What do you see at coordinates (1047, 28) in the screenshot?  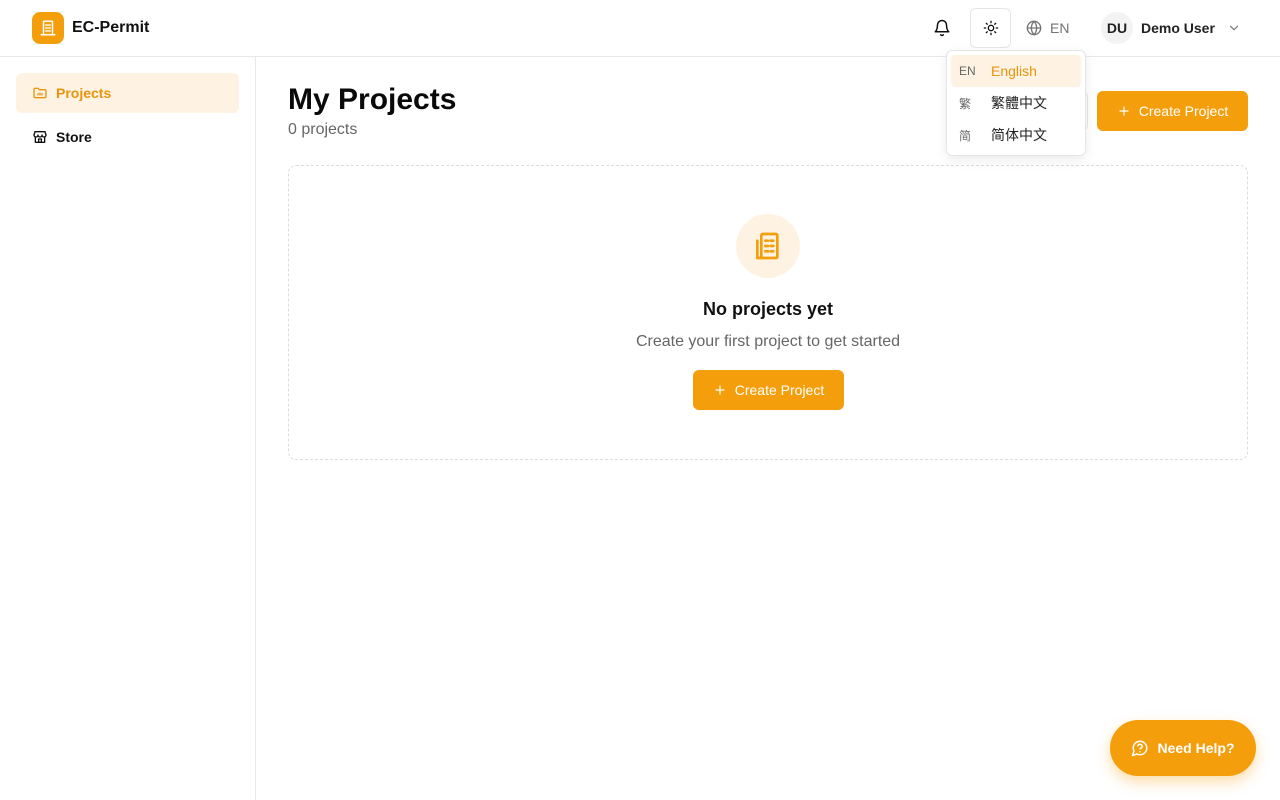 I see `language-button: EN` at bounding box center [1047, 28].